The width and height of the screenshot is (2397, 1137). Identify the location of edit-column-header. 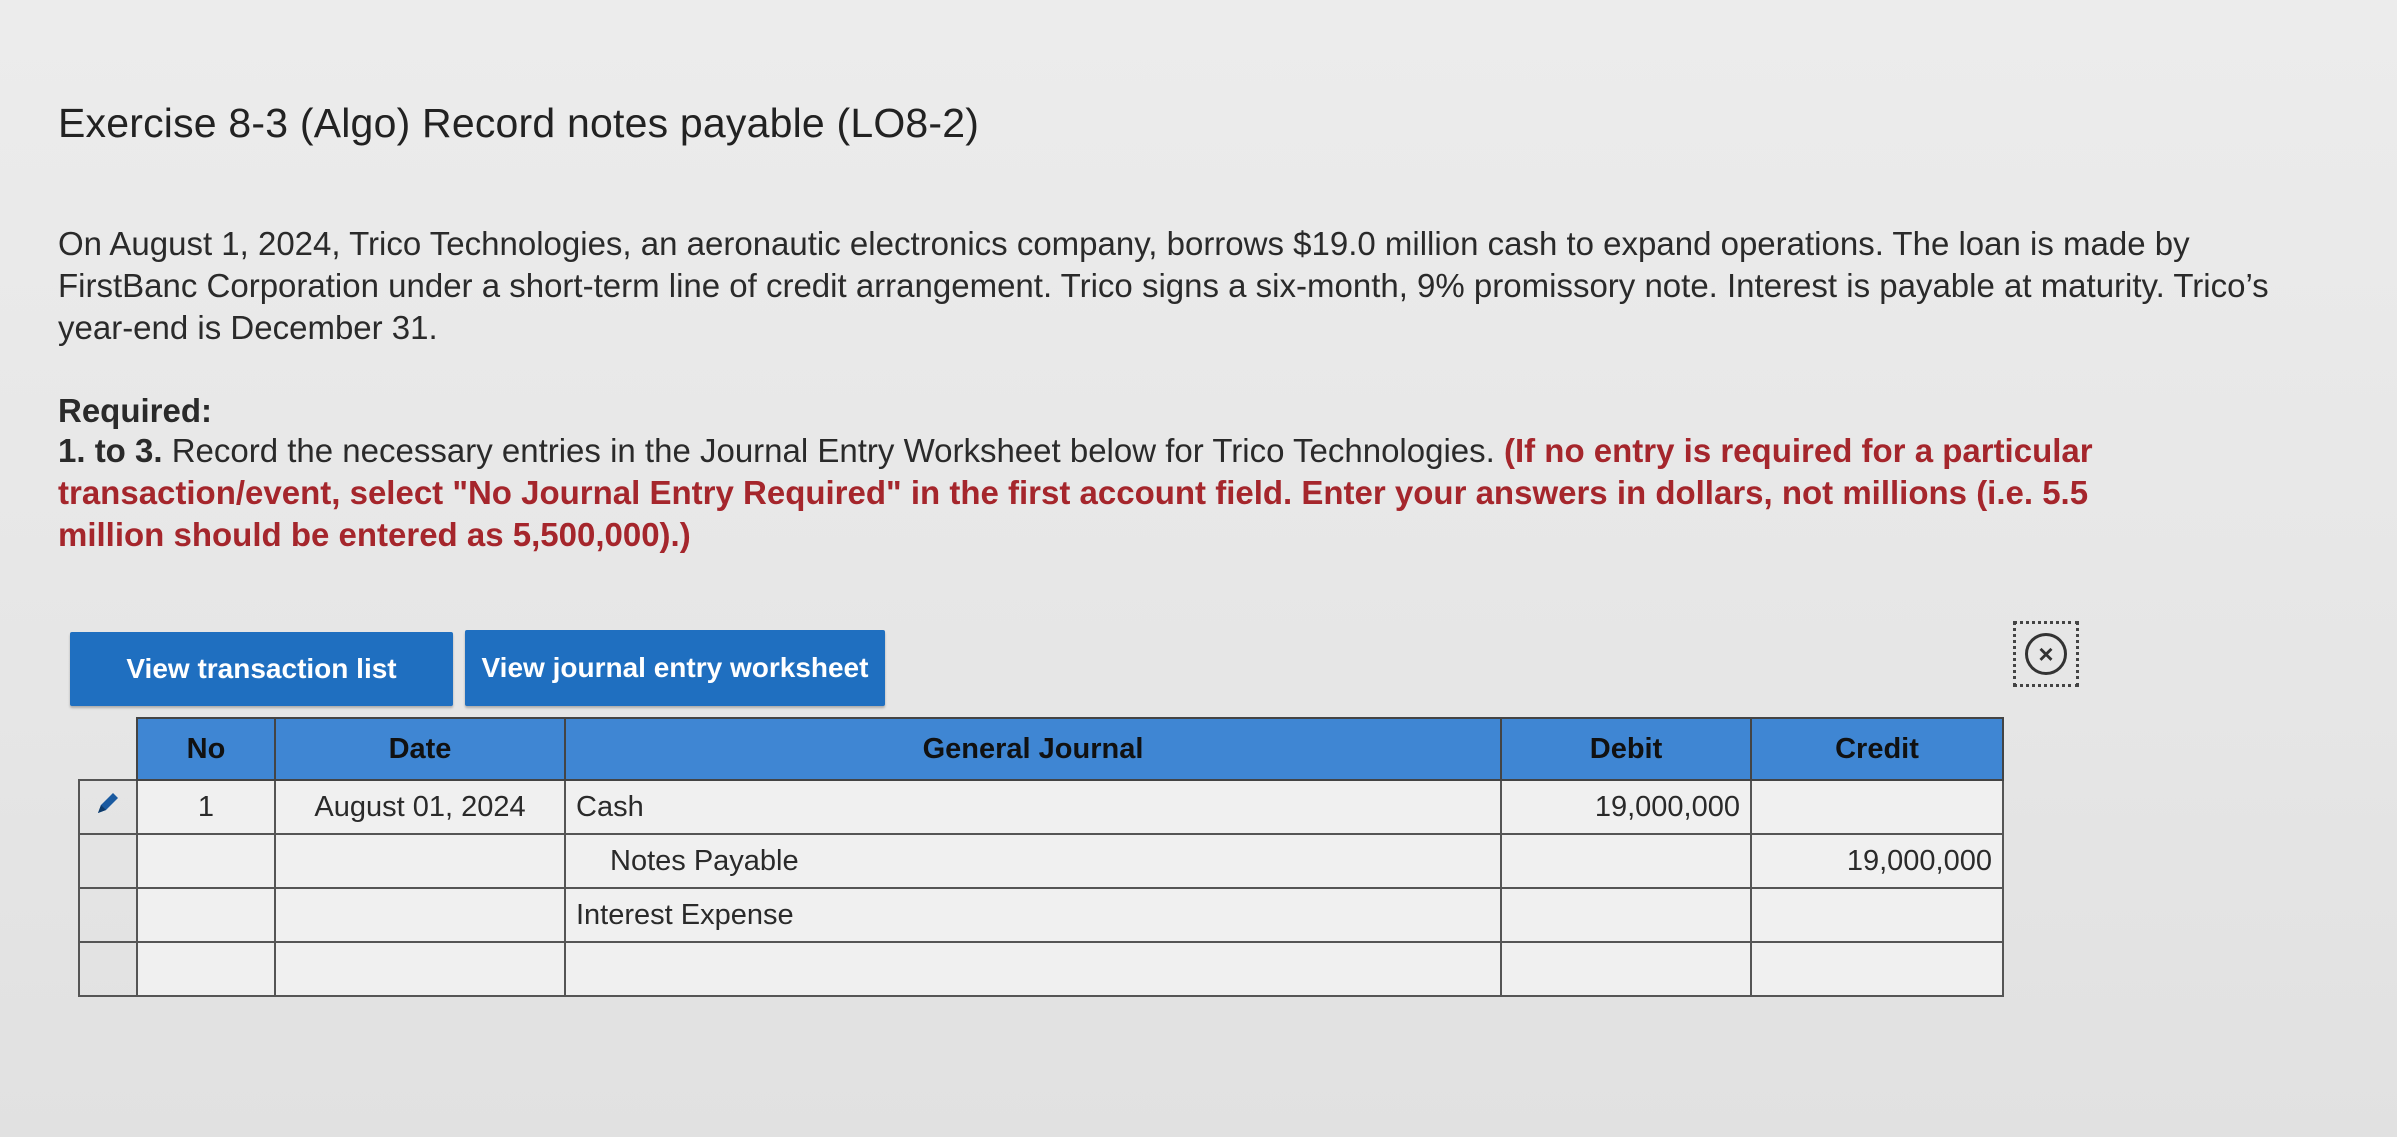
(108, 749).